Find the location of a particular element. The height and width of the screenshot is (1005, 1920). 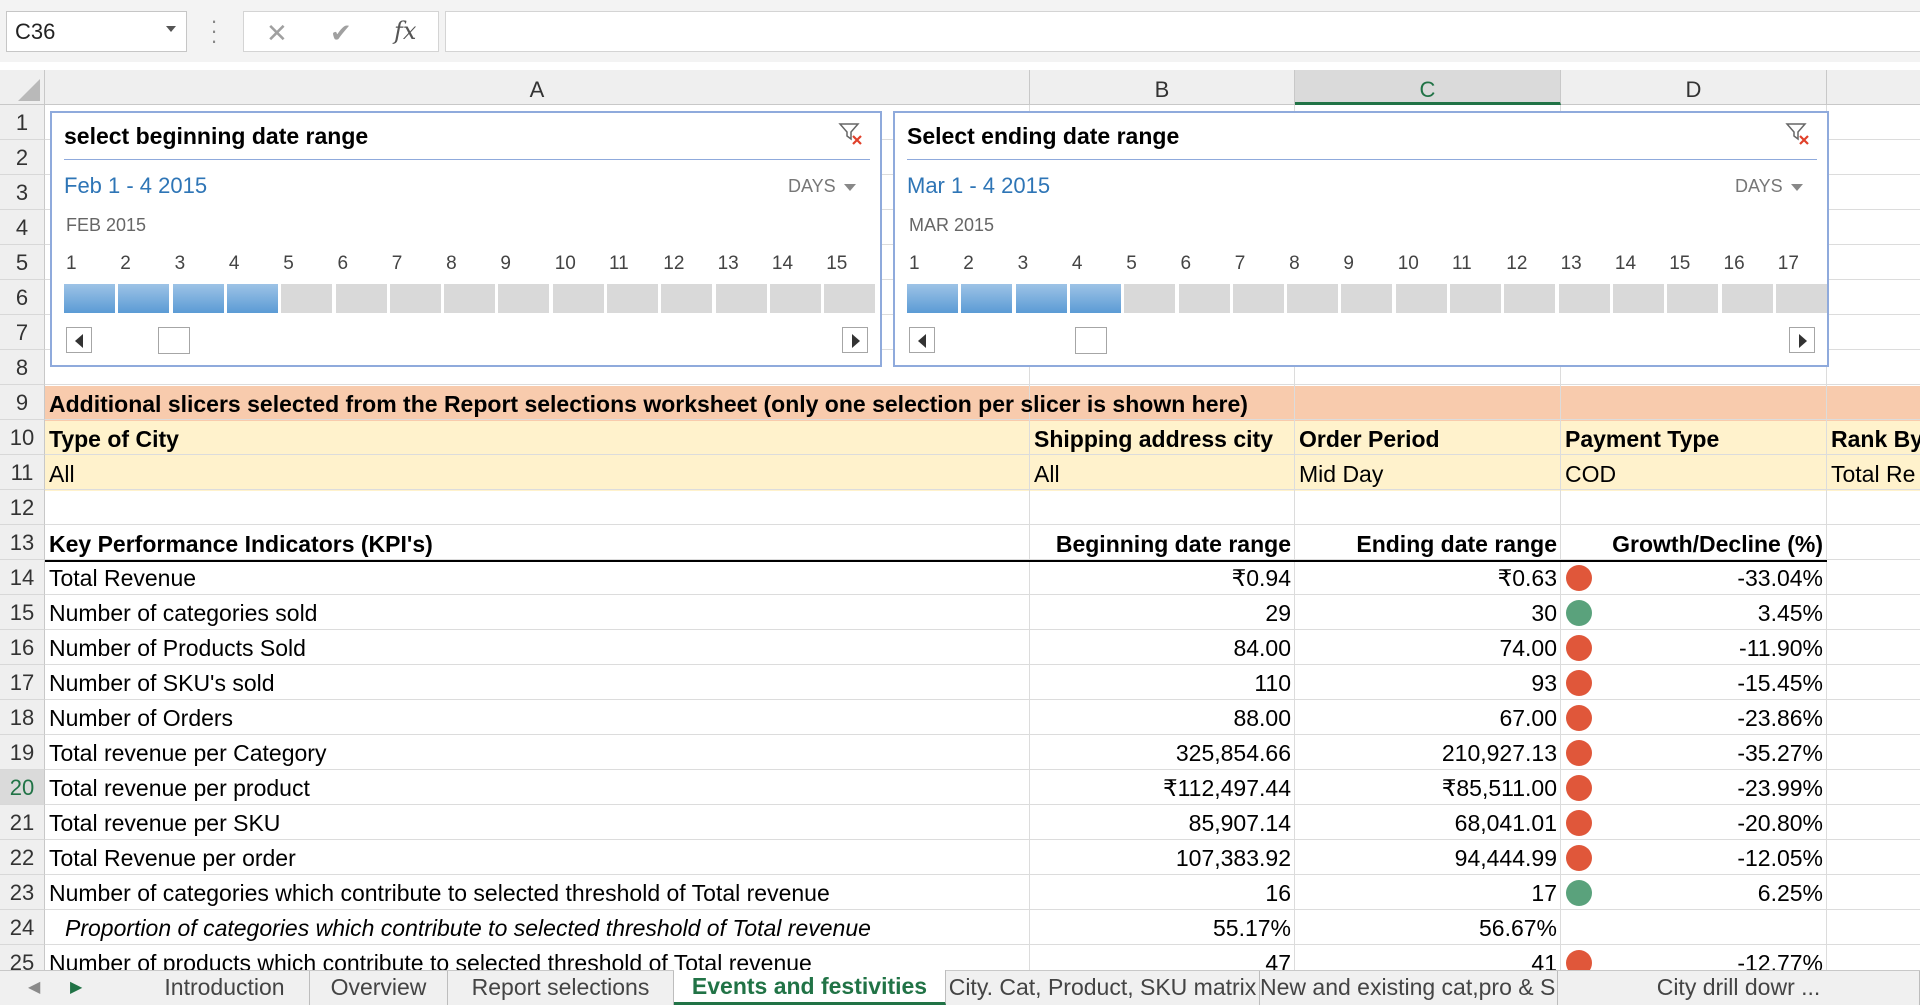

row-header-18: 18 is located at coordinates (22, 717).